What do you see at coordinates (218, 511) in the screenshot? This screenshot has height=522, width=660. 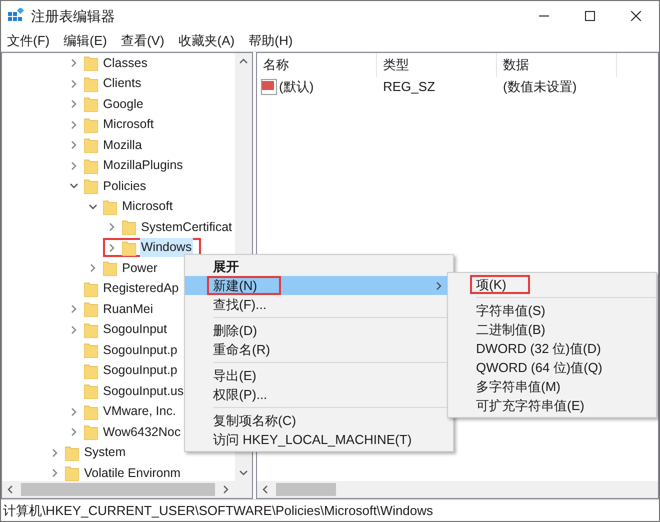 I see `status-bar-path: 计算机\HKEY_CURRENT_USER\SOFTWARE\Policies\Microsoft\Windows` at bounding box center [218, 511].